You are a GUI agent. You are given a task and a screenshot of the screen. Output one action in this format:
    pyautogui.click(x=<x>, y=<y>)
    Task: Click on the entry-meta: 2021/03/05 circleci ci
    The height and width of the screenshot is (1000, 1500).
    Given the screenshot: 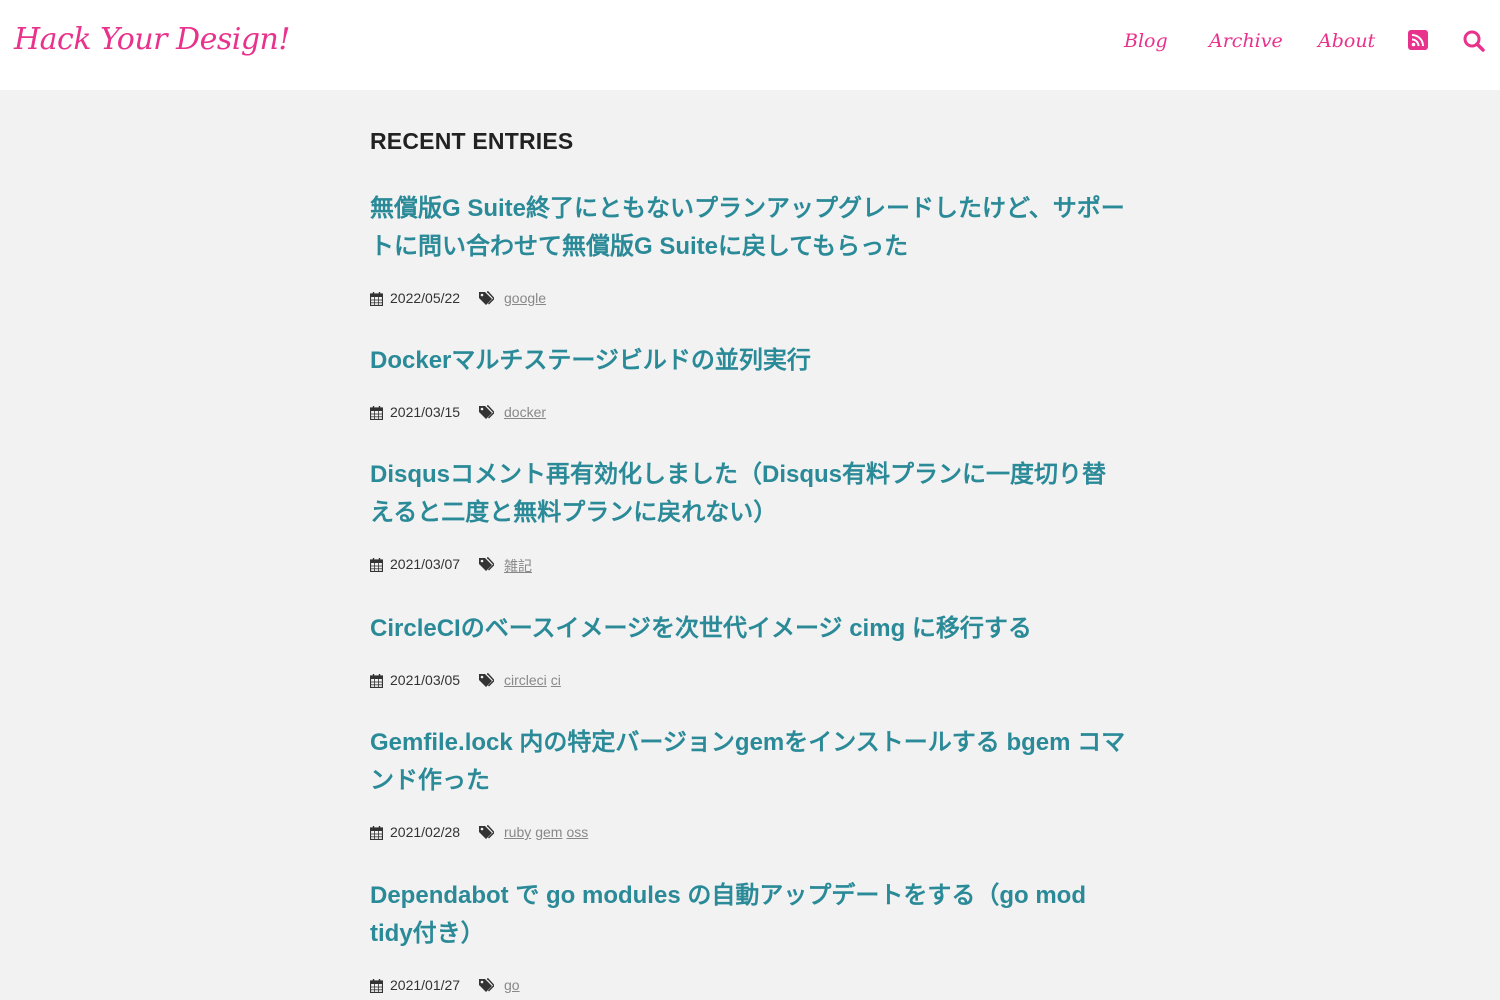 What is the action you would take?
    pyautogui.click(x=749, y=682)
    